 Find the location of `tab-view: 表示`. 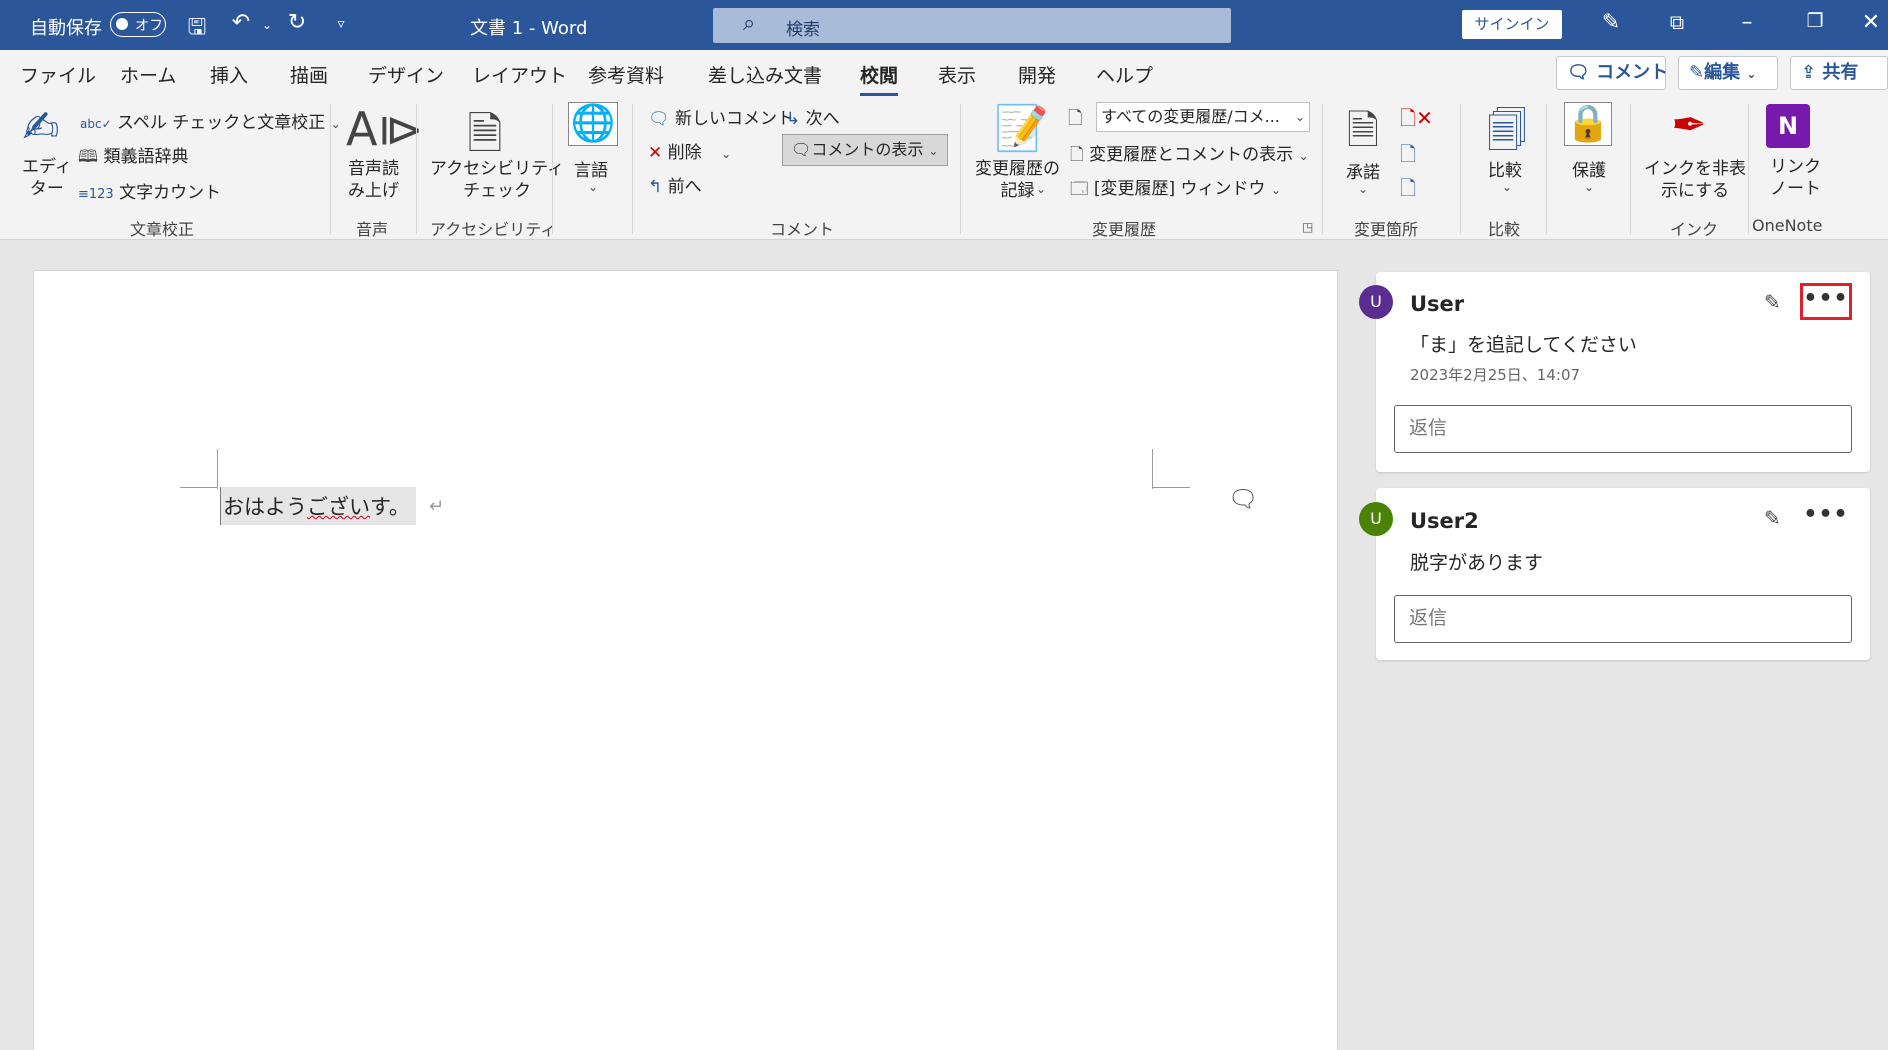

tab-view: 表示 is located at coordinates (957, 74).